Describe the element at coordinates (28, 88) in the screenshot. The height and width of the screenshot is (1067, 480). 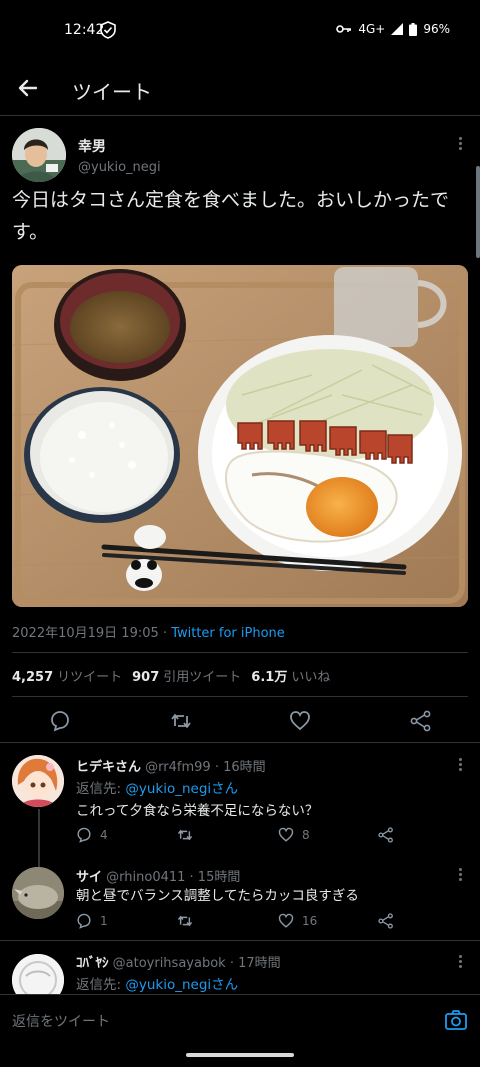
I see `back-arrow-icon` at that location.